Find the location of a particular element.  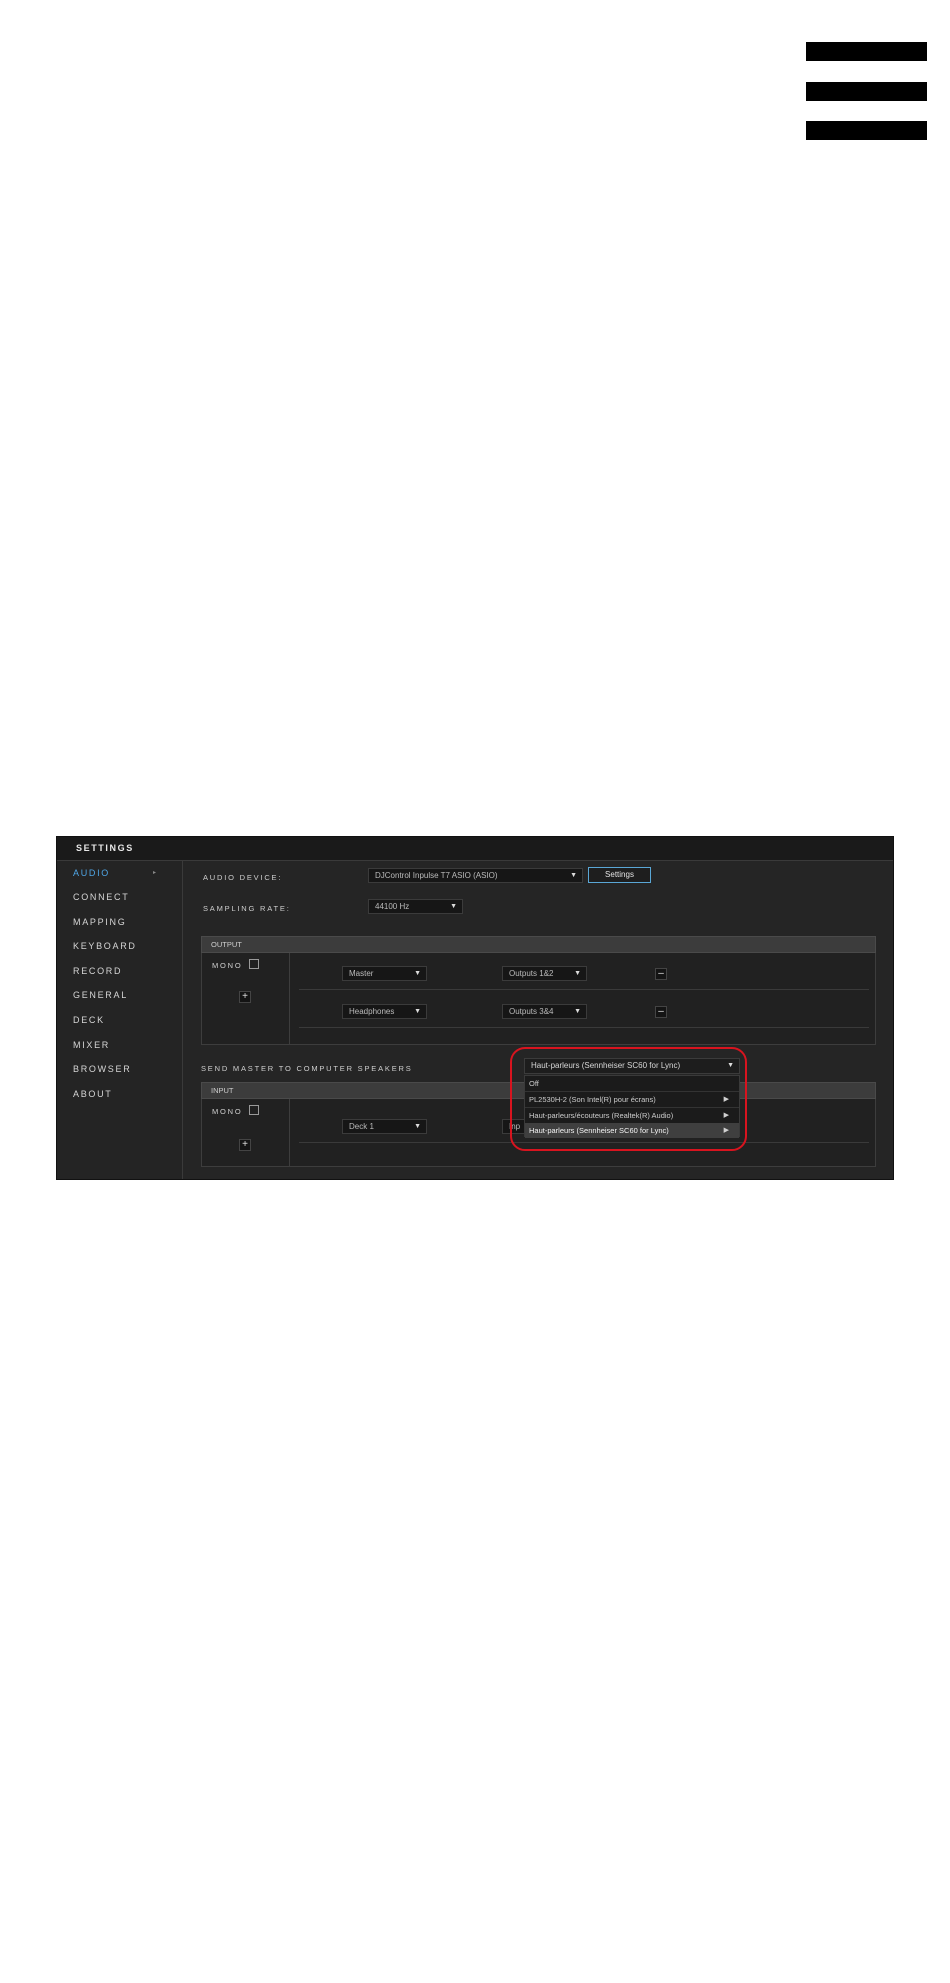

menu-item-label: Haut-parleurs (Sennheiser SC60 for Lync) is located at coordinates (599, 1130).